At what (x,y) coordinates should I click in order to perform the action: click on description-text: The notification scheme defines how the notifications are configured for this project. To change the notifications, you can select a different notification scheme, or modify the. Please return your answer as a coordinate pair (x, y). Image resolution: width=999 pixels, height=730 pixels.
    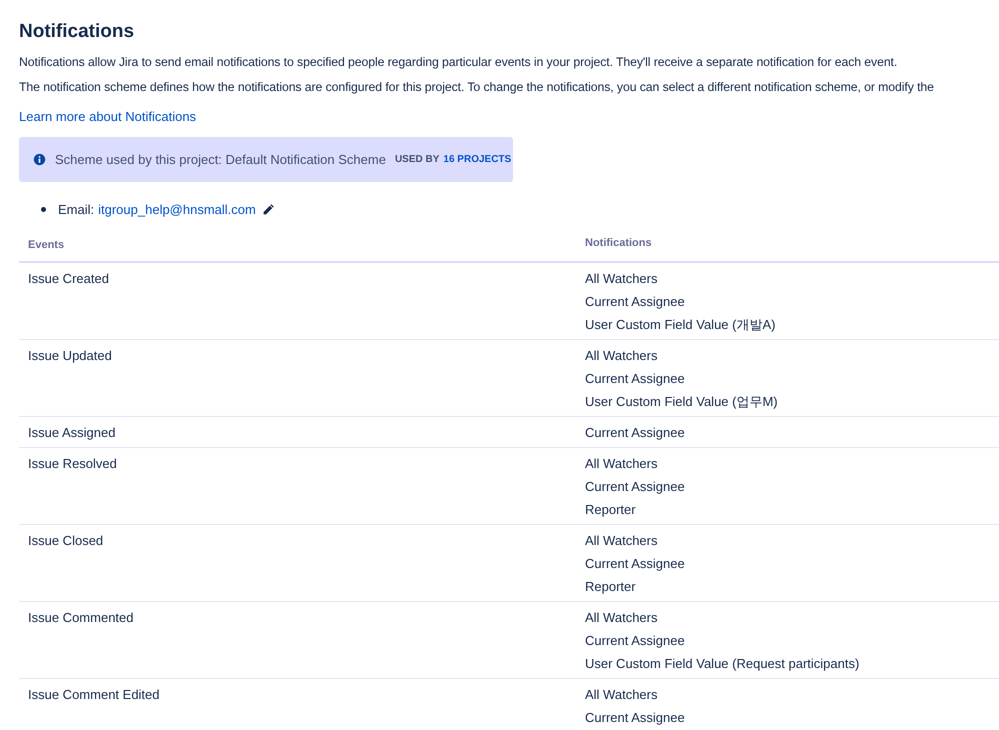
    Looking at the image, I should click on (477, 87).